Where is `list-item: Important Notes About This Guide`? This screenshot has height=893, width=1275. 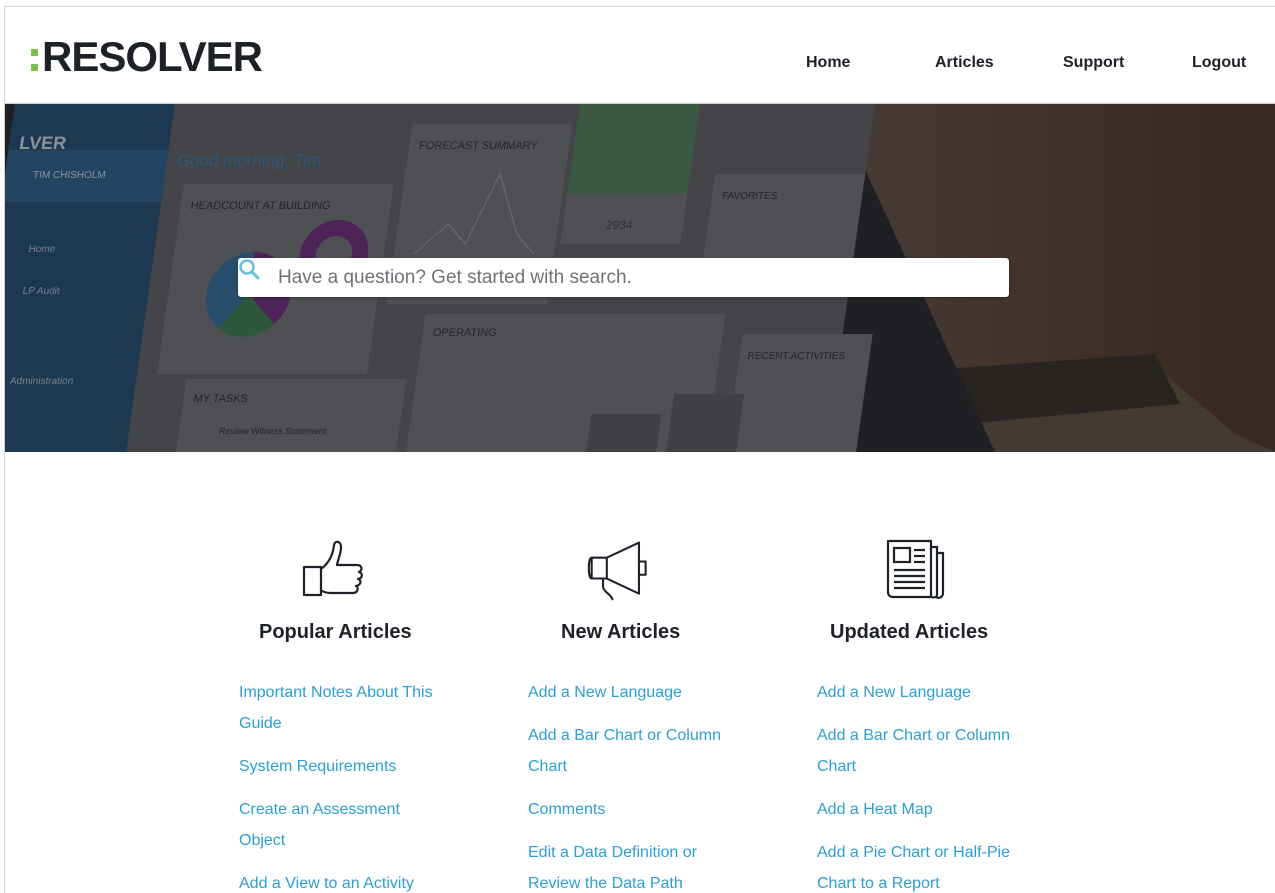 list-item: Important Notes About This Guide is located at coordinates (339, 708).